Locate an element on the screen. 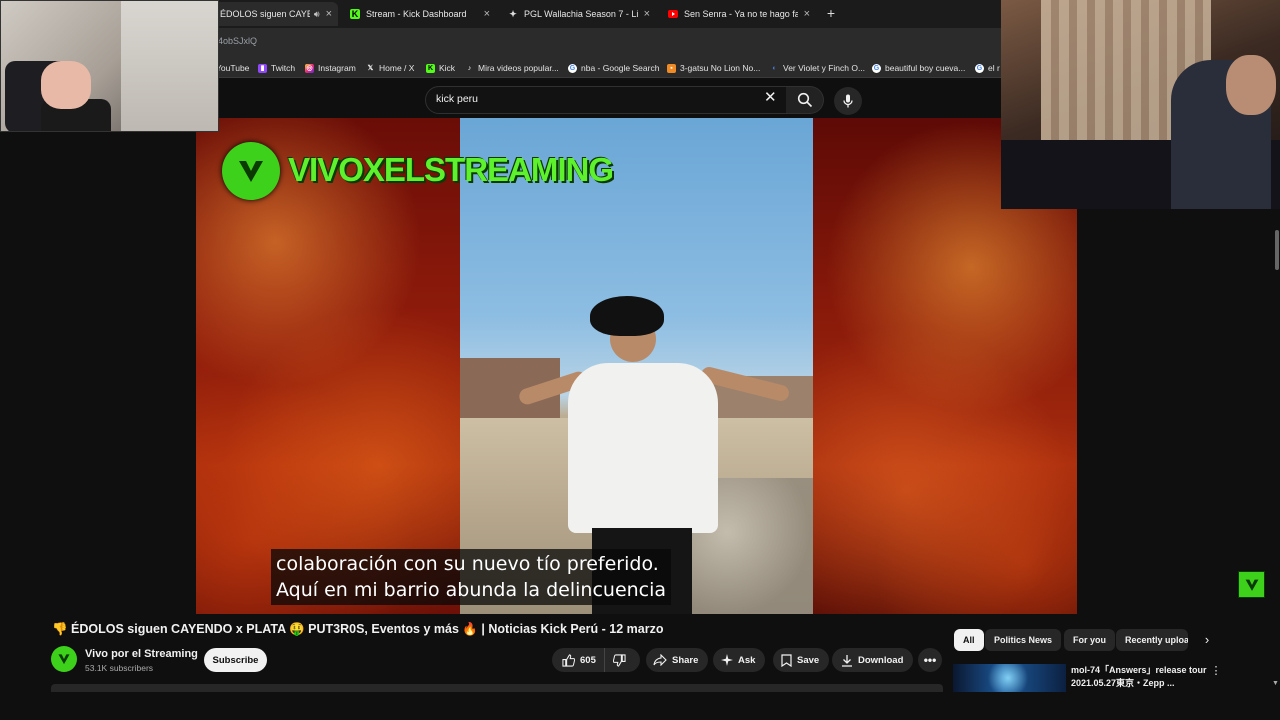  tab-youtube-music: Sen Senra - Ya no te hago falta × is located at coordinates (739, 14).